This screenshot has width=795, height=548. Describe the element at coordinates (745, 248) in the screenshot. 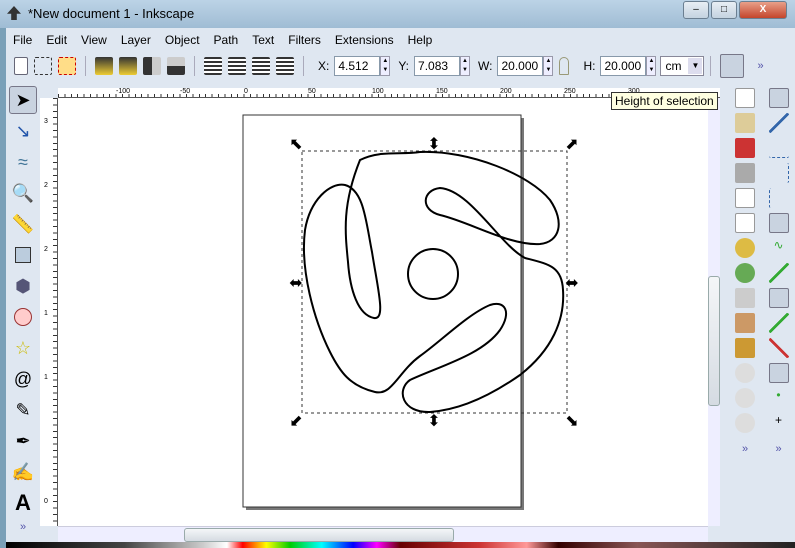

I see `undo-icon` at that location.